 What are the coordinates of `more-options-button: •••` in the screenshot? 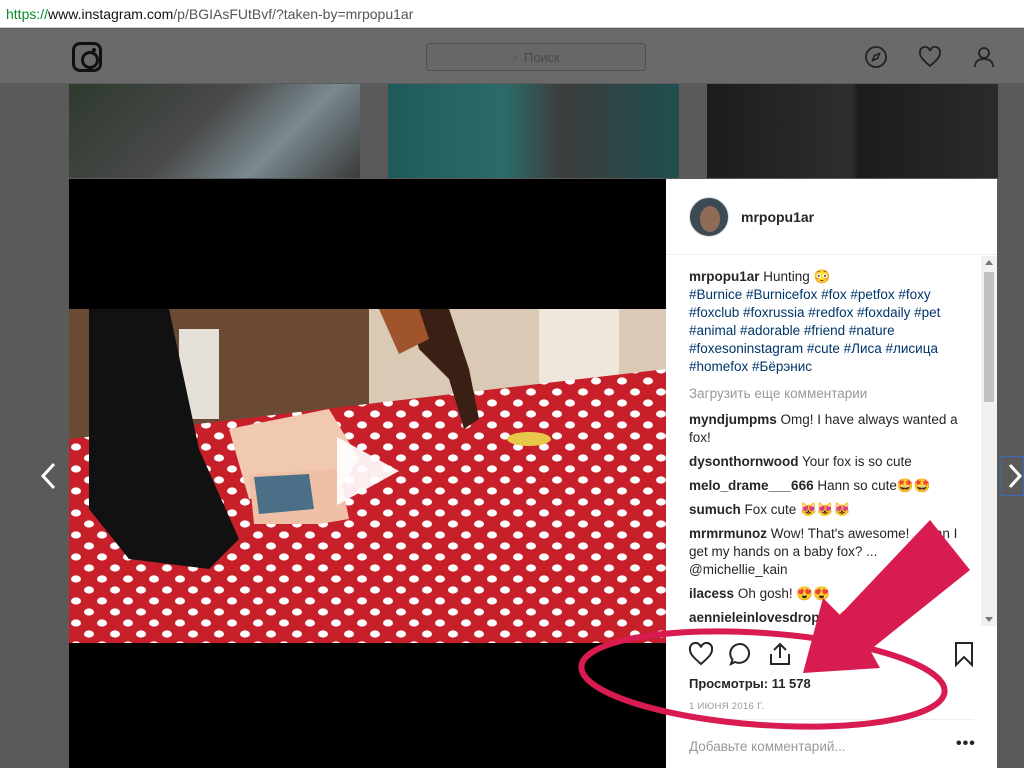 It's located at (966, 744).